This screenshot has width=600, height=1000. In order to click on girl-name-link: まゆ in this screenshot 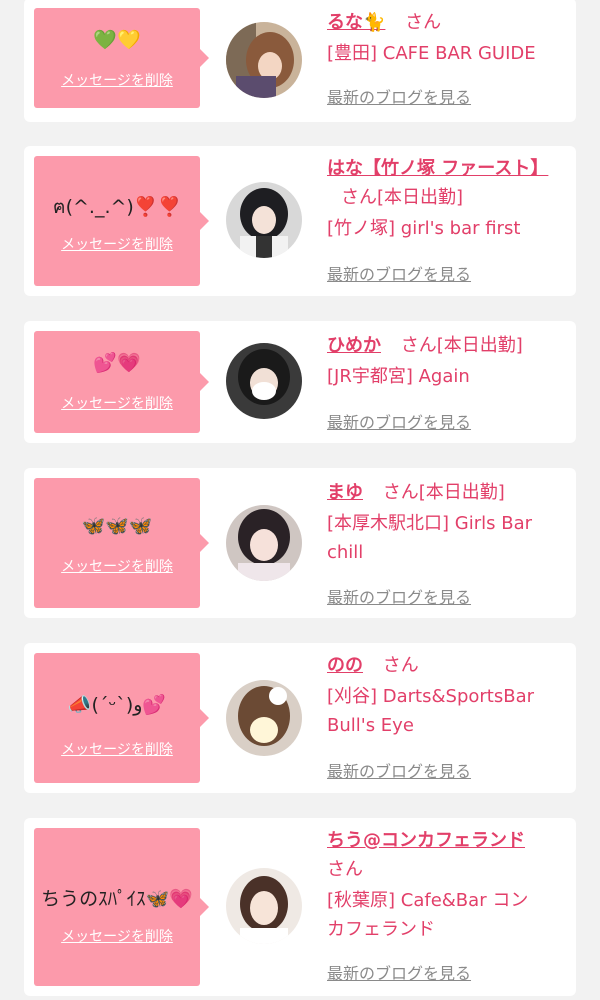, I will do `click(345, 492)`.